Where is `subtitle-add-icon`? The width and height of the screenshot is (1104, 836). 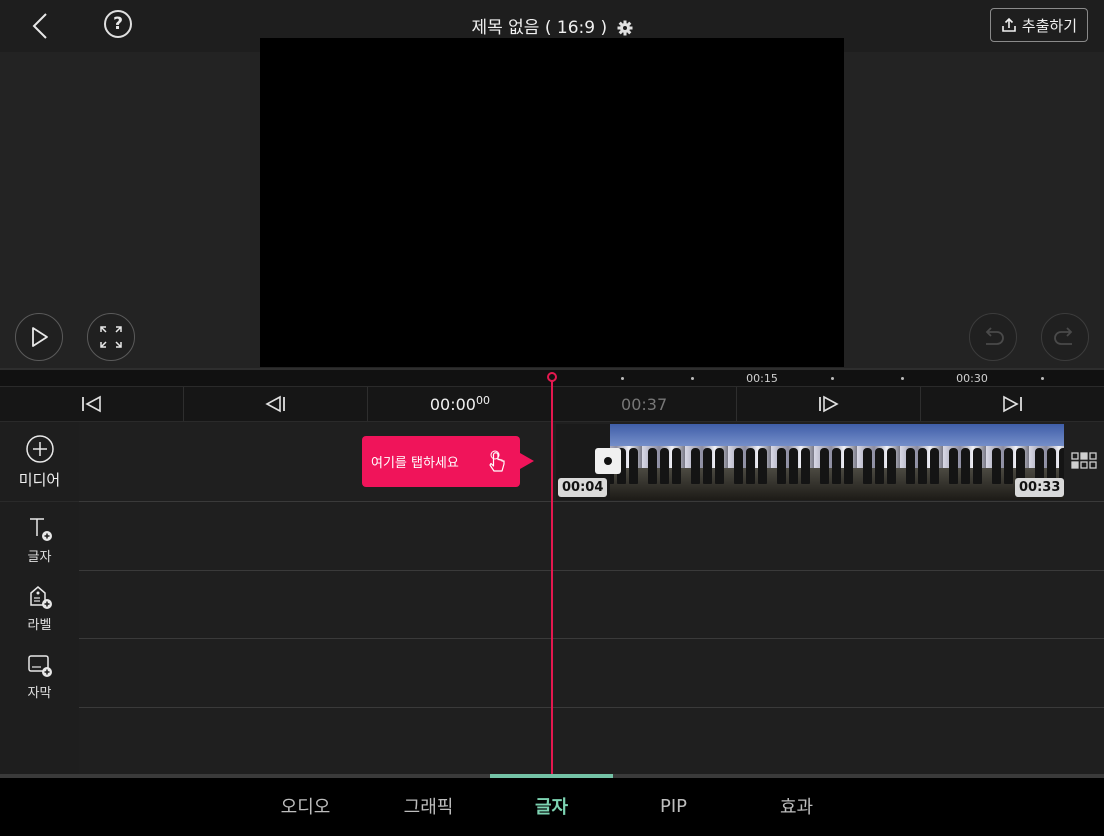 subtitle-add-icon is located at coordinates (39, 665).